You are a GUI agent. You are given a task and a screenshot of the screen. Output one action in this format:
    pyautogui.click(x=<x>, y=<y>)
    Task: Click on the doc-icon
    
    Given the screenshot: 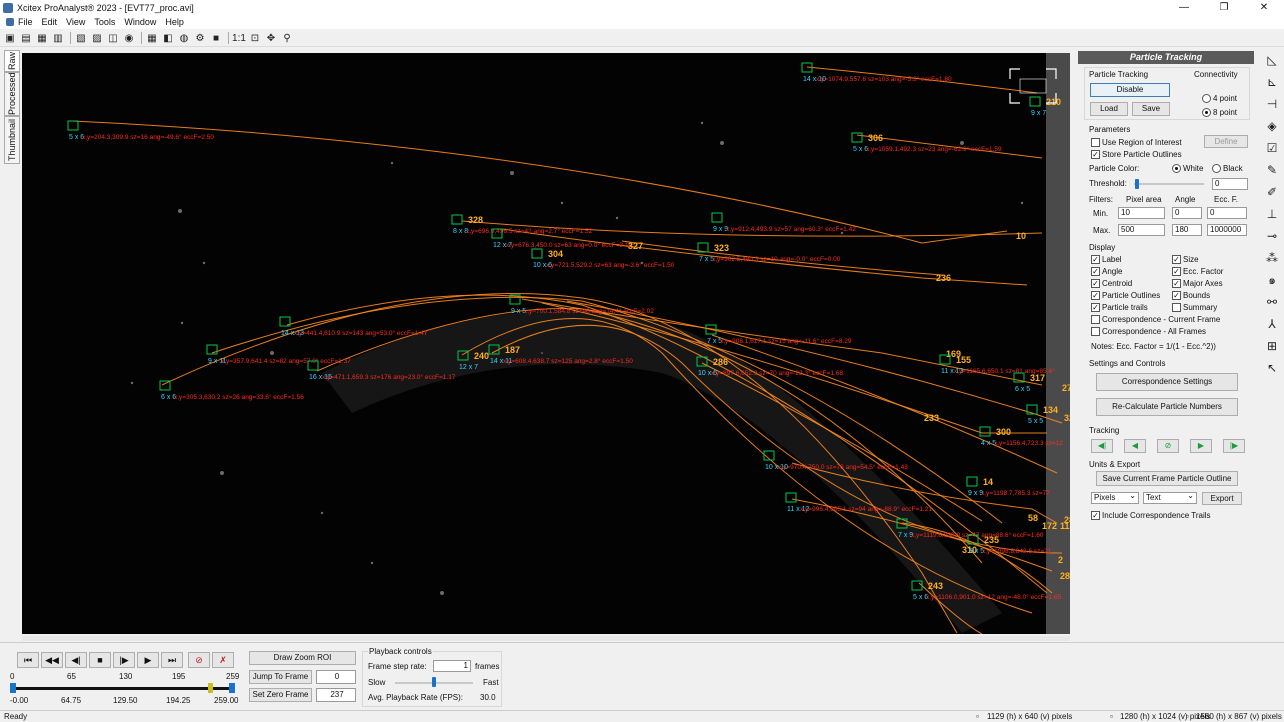 What is the action you would take?
    pyautogui.click(x=10, y=22)
    